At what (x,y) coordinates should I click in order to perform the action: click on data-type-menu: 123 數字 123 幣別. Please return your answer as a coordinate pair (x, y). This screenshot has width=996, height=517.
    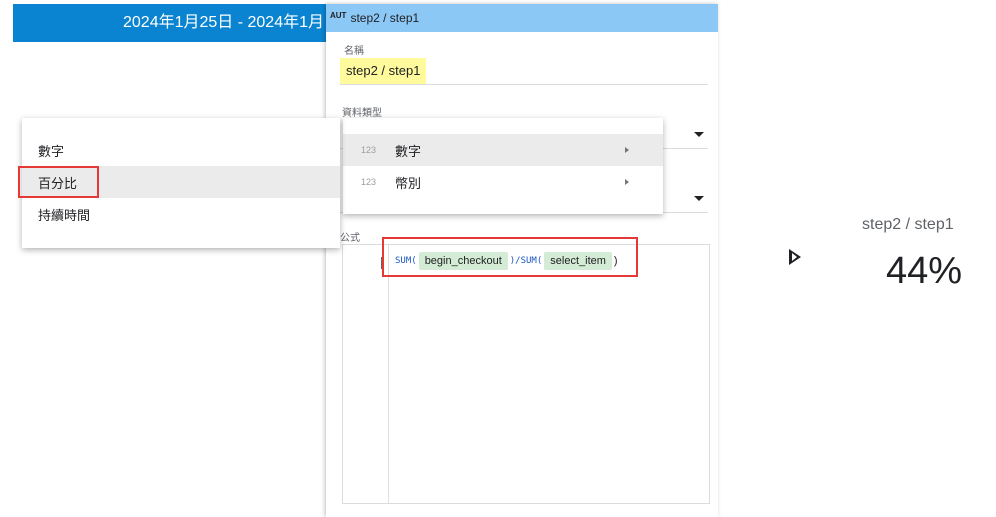
    Looking at the image, I should click on (503, 166).